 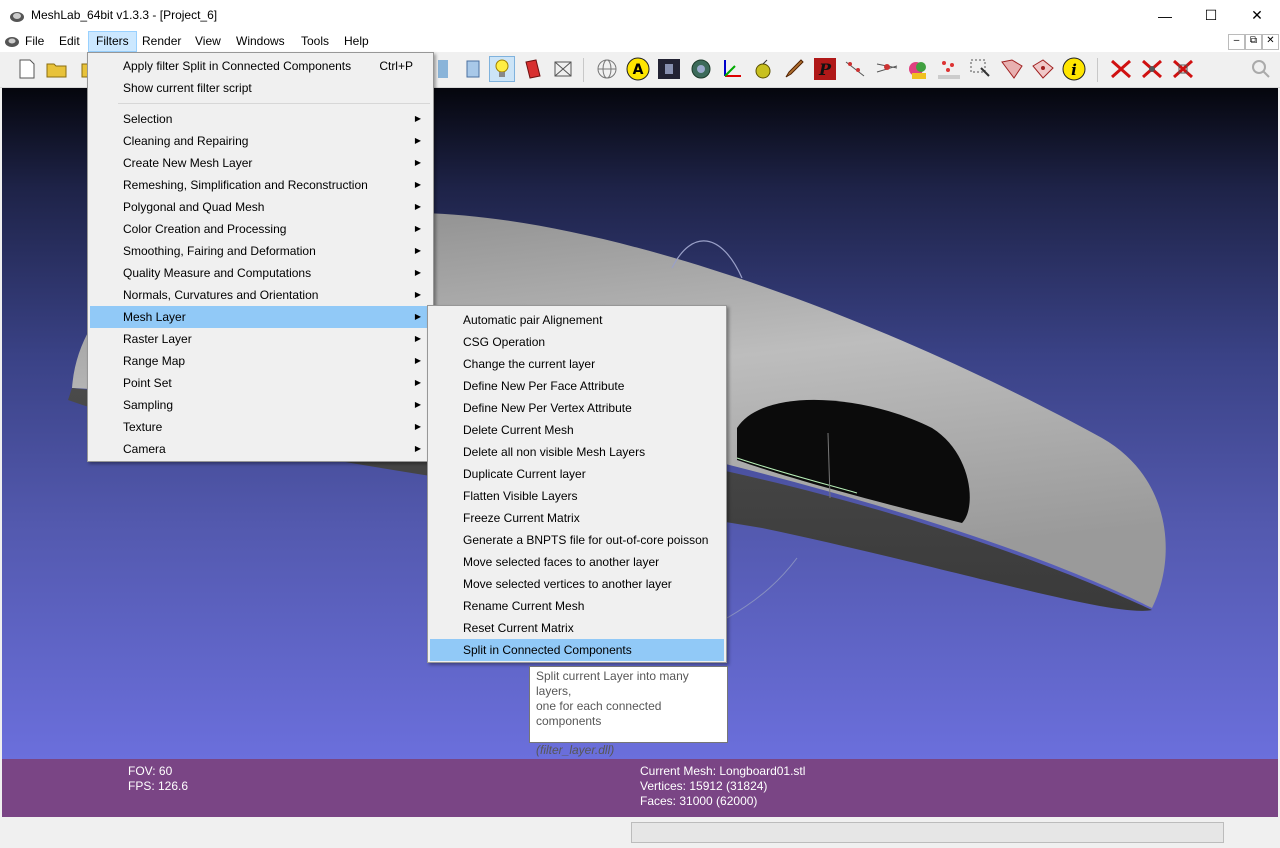 I want to click on menu-item-sampling: Sampling ▶, so click(x=260, y=405).